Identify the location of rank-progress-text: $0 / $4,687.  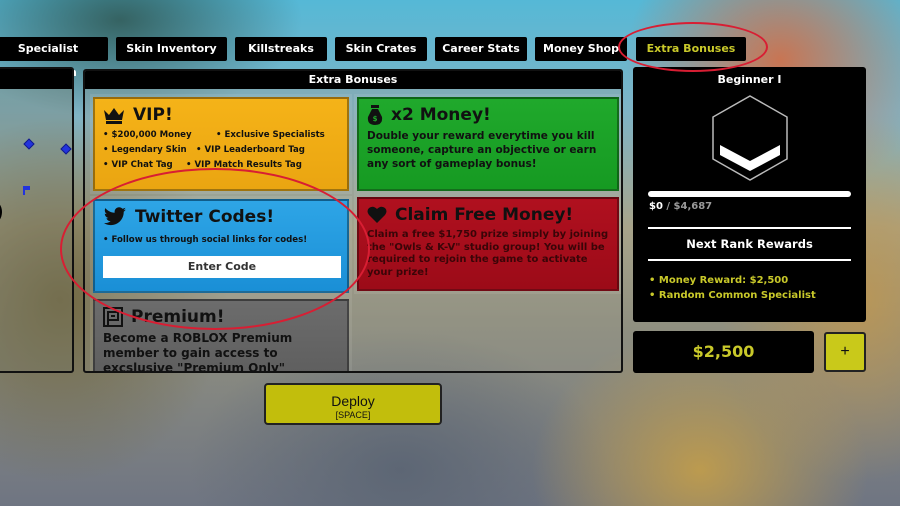
(680, 206).